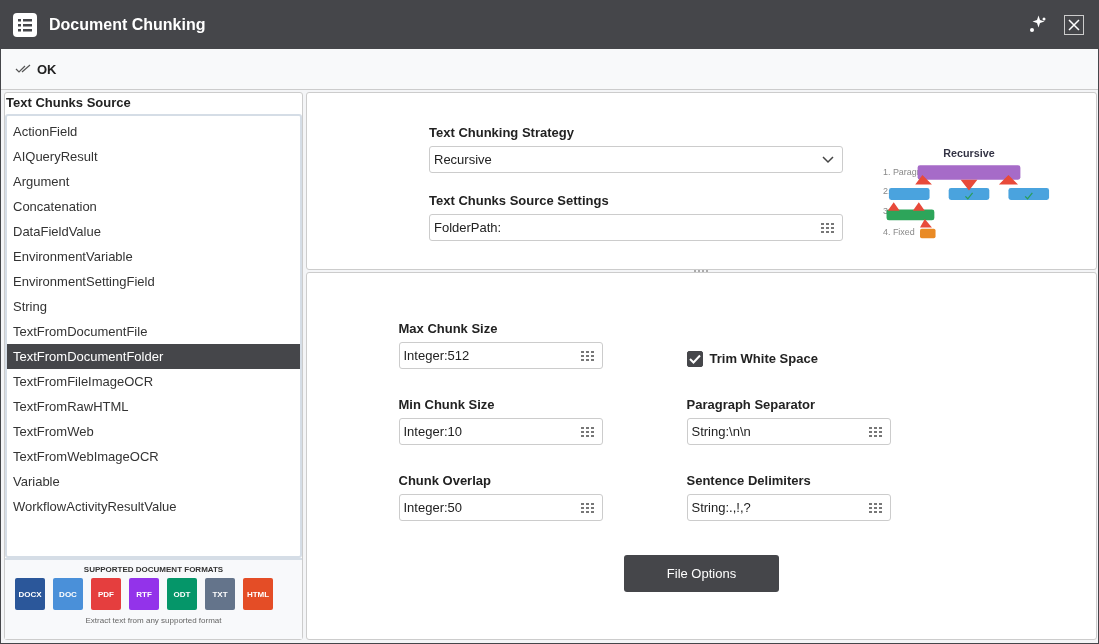  Describe the element at coordinates (258, 594) in the screenshot. I see `file-icon: HTML` at that location.